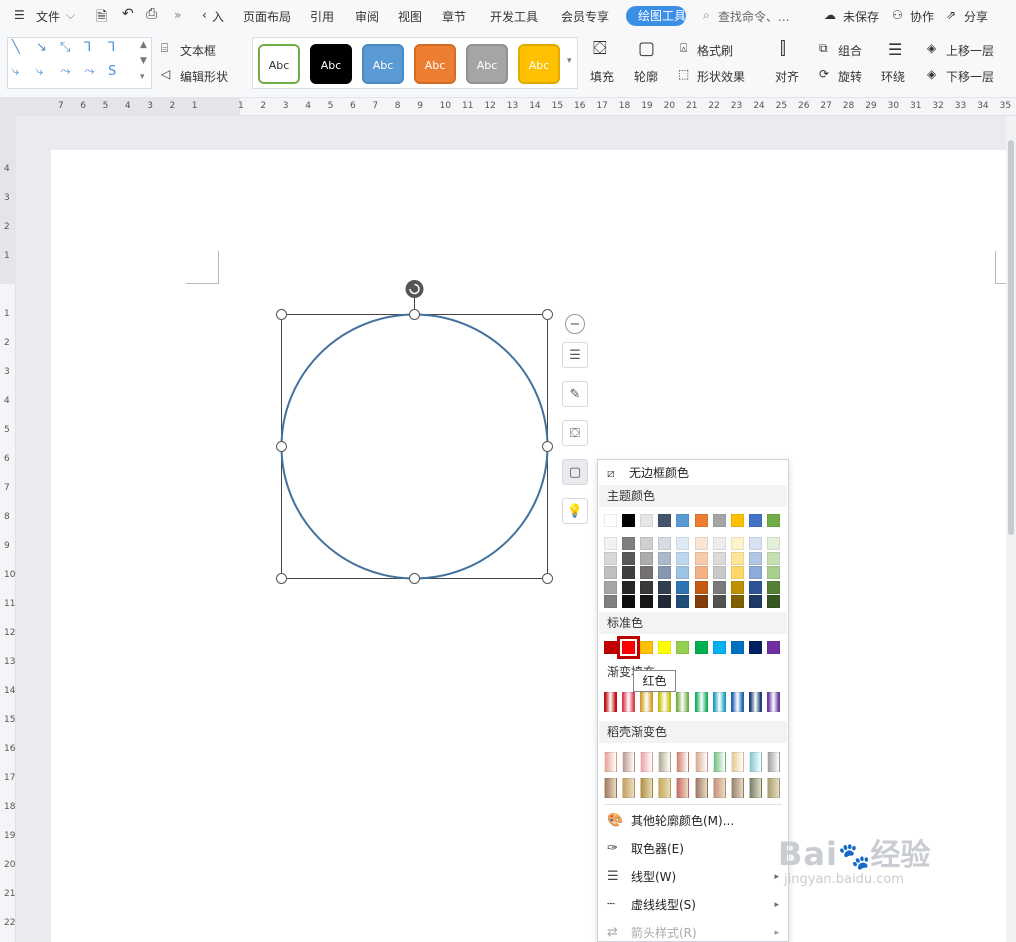 Image resolution: width=1016 pixels, height=942 pixels. What do you see at coordinates (656, 16) in the screenshot?
I see `tab-drawing-tools: 绘图工具` at bounding box center [656, 16].